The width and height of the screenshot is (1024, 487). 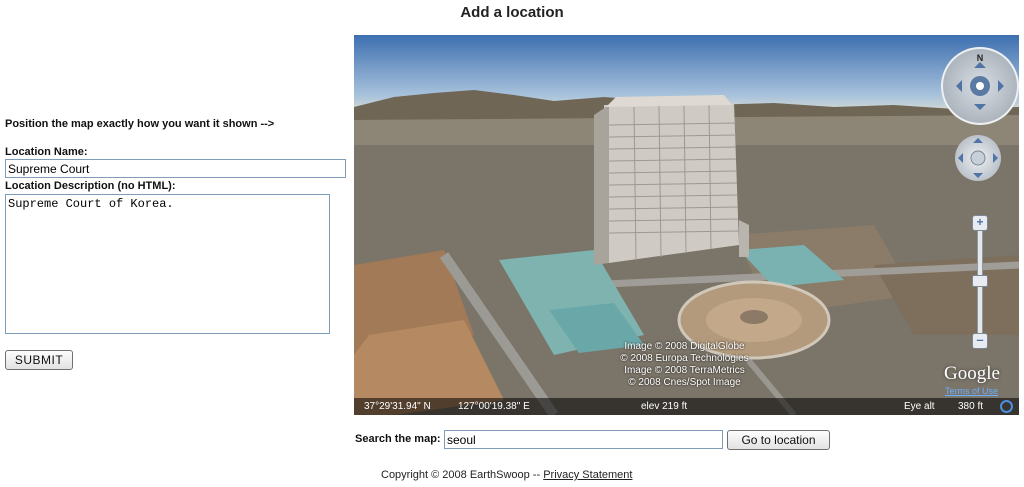 What do you see at coordinates (175, 168) in the screenshot?
I see `location-name-input` at bounding box center [175, 168].